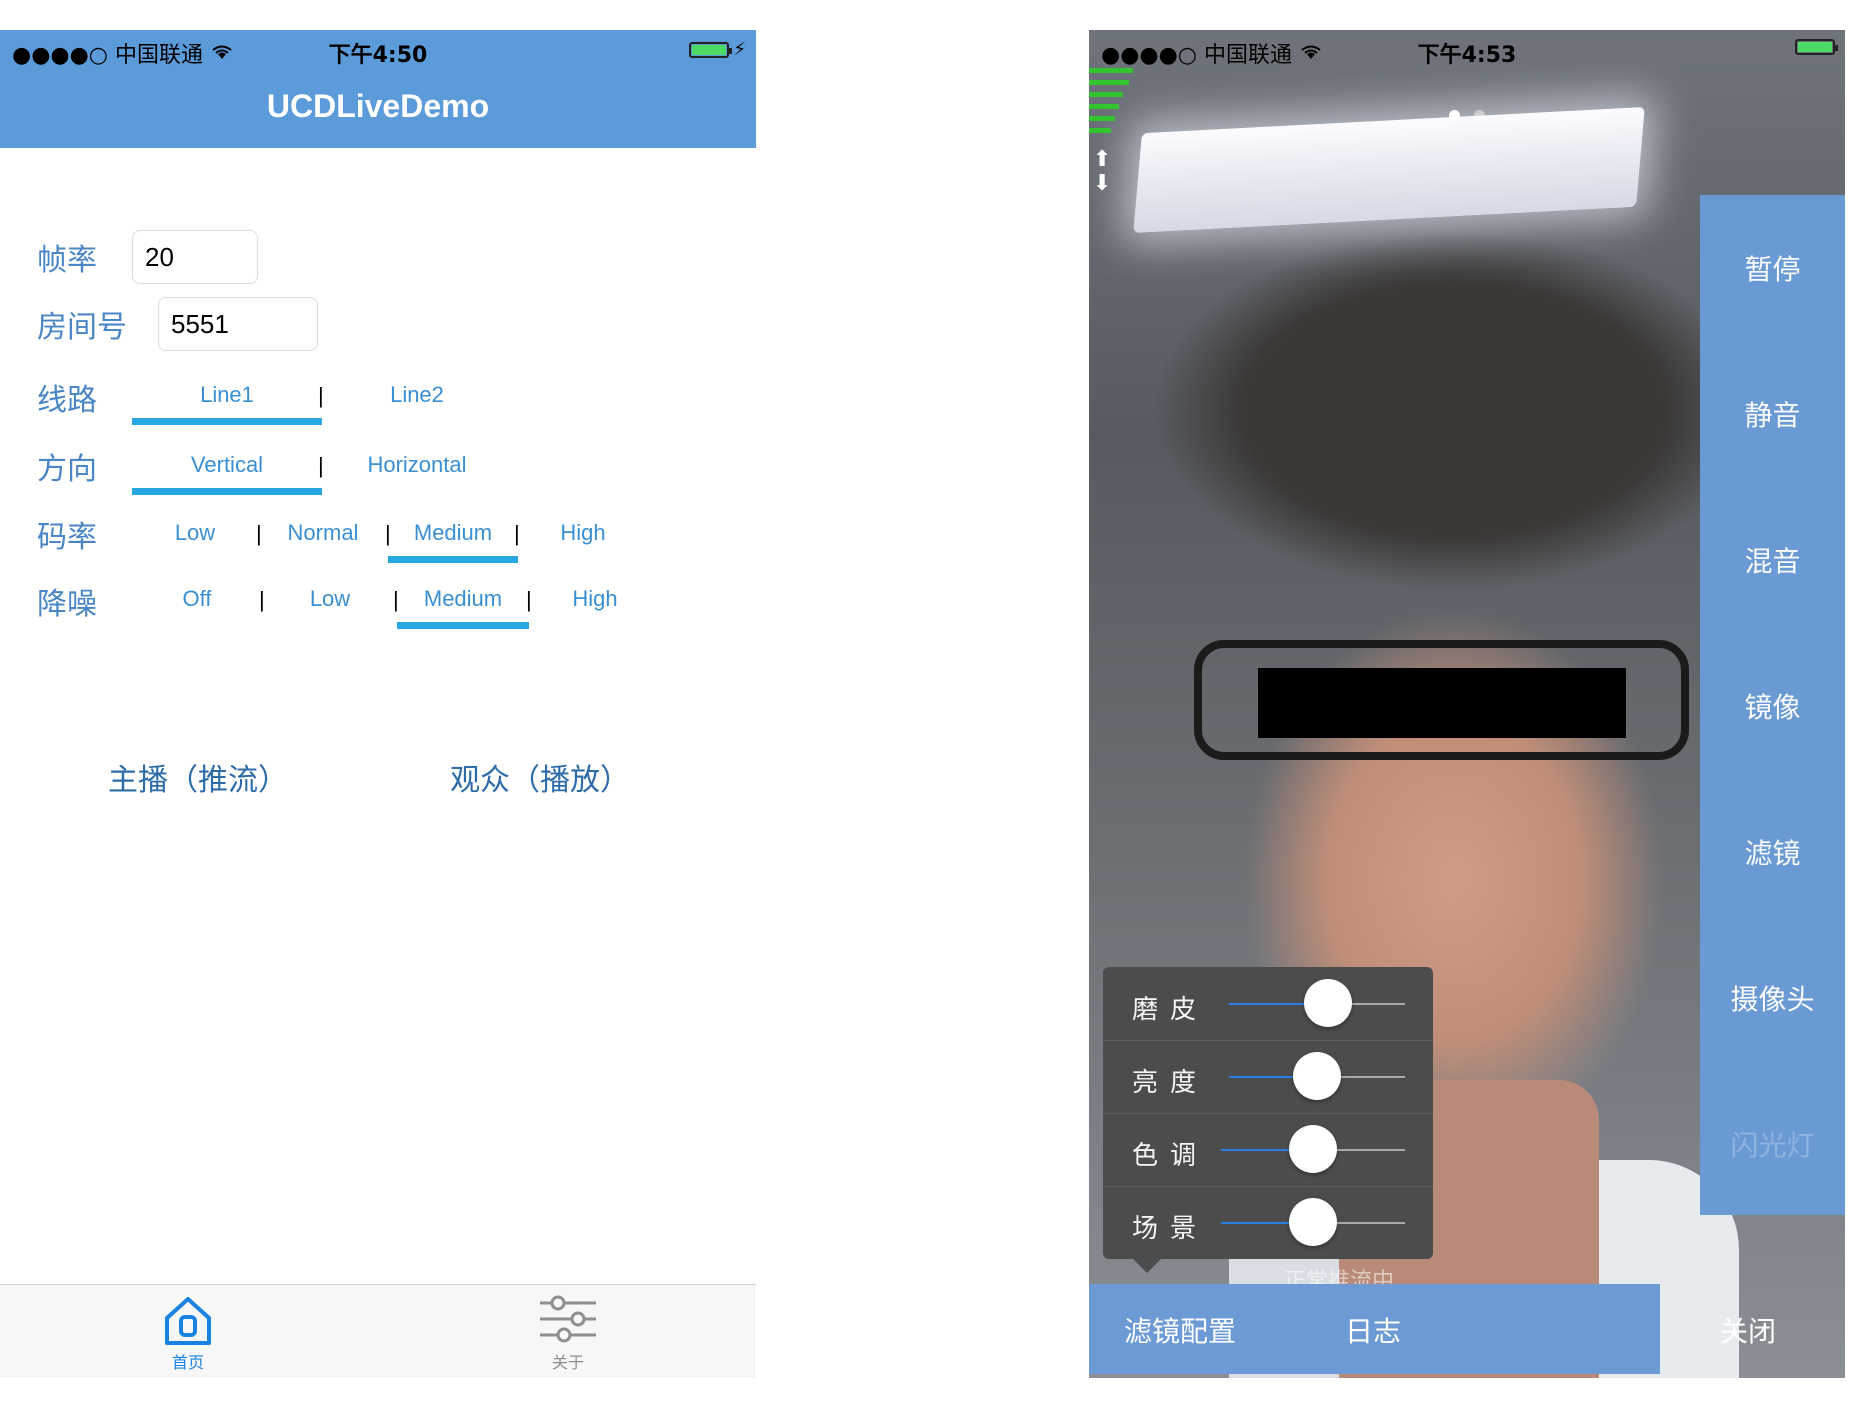  What do you see at coordinates (67, 604) in the screenshot?
I see `denoise-label: 降噪` at bounding box center [67, 604].